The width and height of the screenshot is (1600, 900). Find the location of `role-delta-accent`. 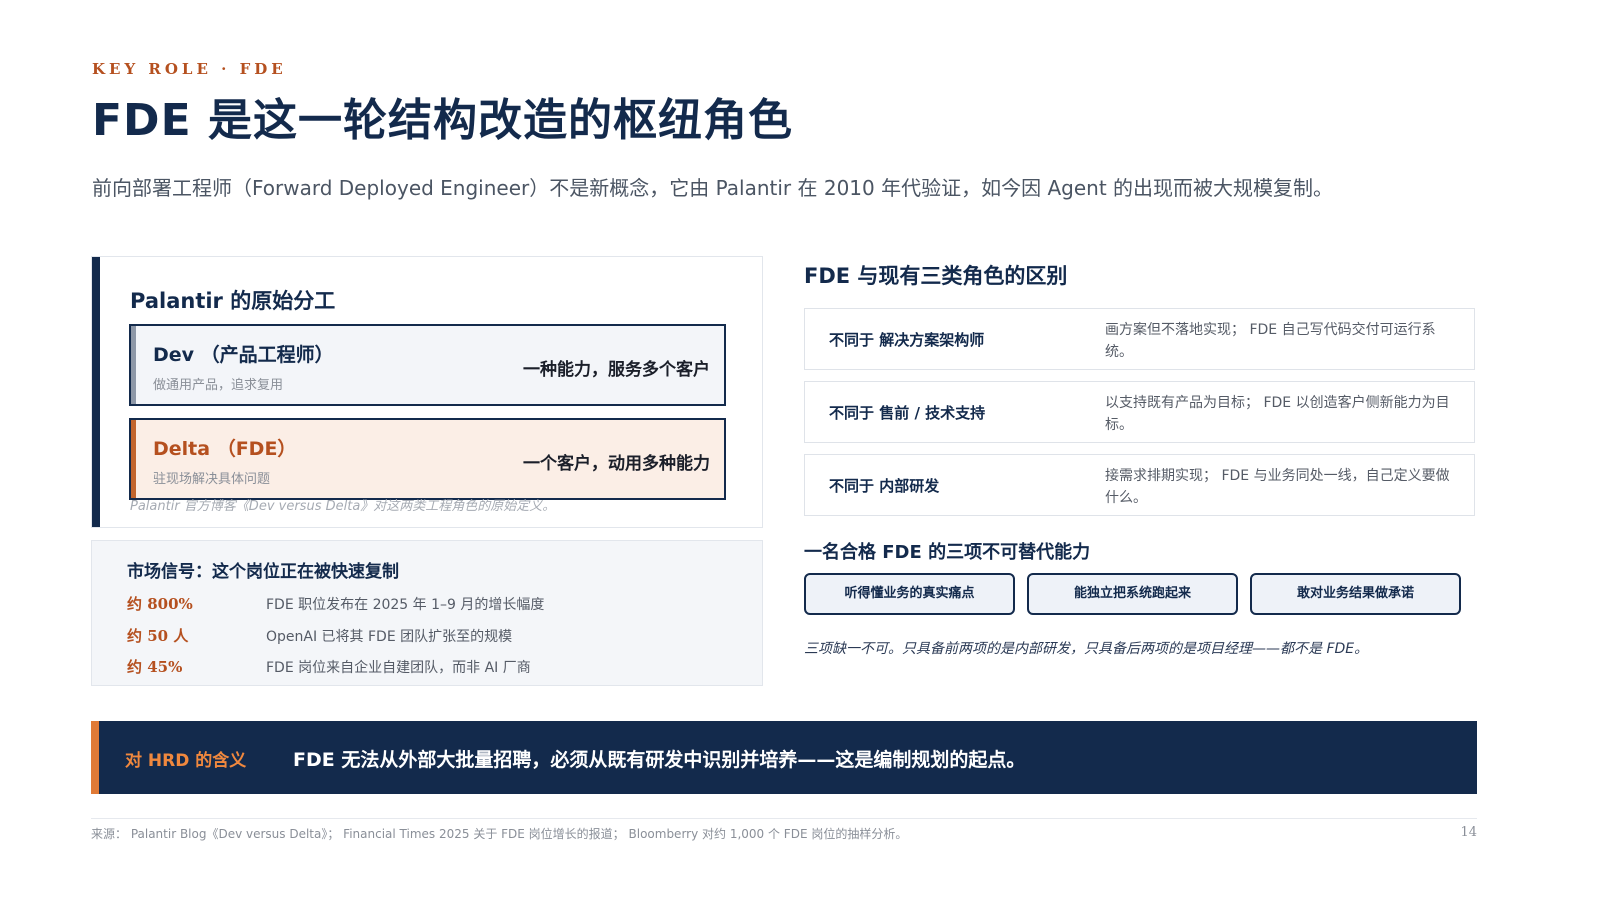

role-delta-accent is located at coordinates (133, 459).